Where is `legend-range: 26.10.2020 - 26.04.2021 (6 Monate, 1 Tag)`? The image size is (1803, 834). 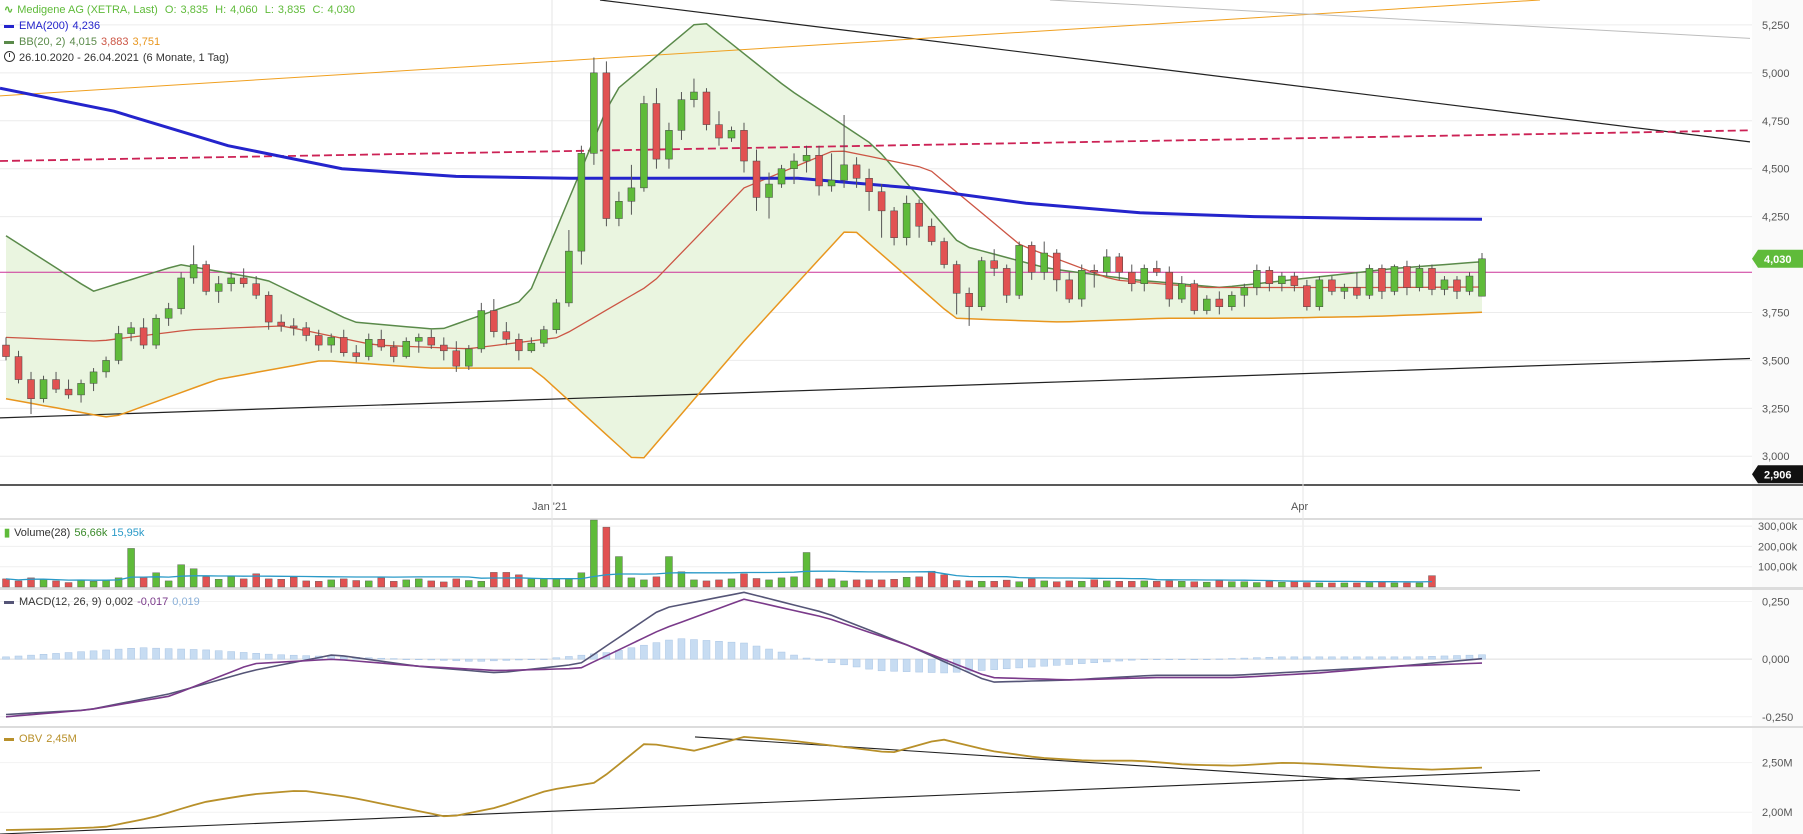 legend-range: 26.10.2020 - 26.04.2021 (6 Monate, 1 Tag) is located at coordinates (118, 58).